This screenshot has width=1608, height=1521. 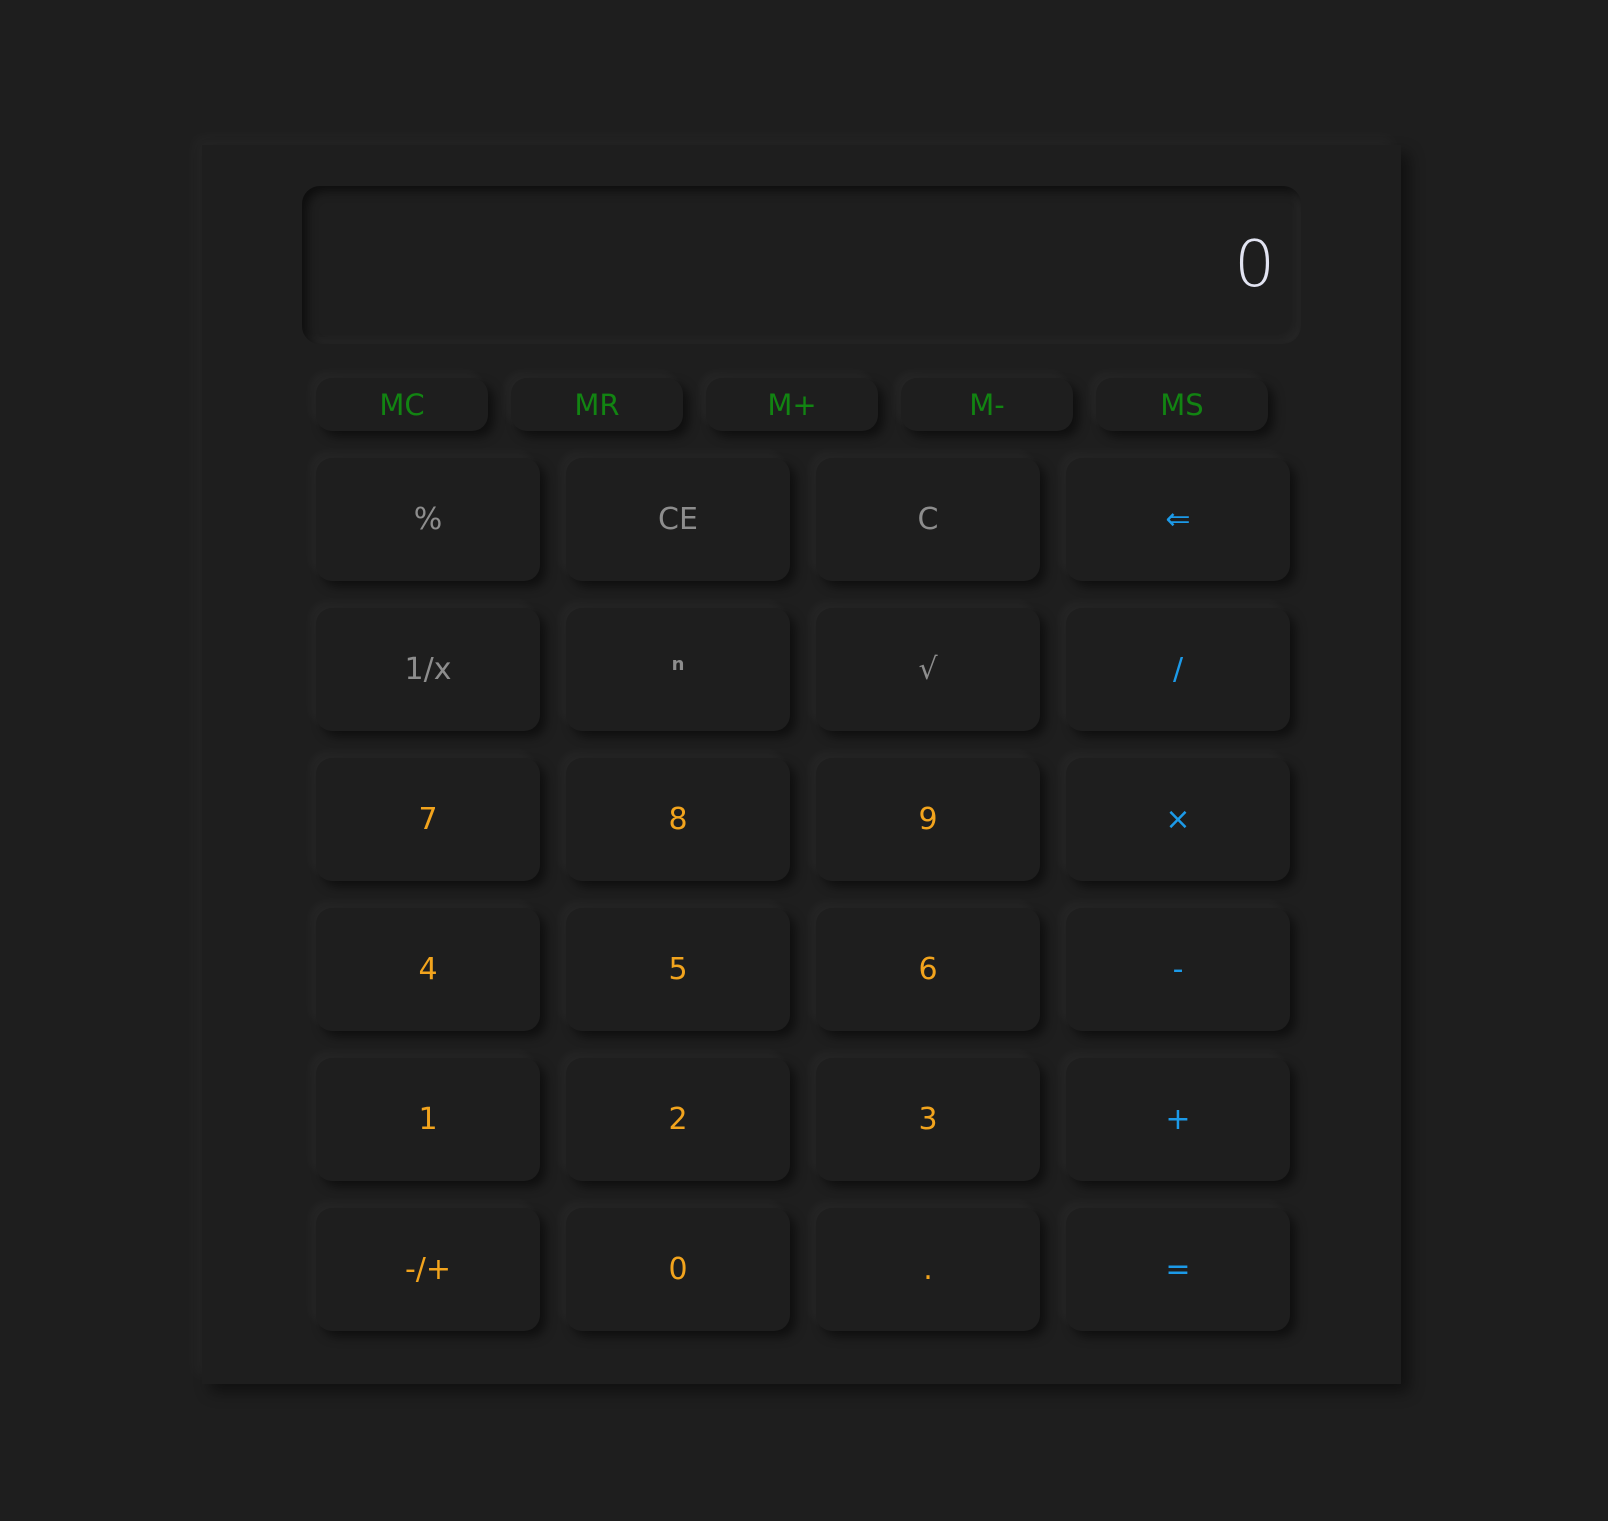 I want to click on square-root-button: √, so click(x=928, y=669).